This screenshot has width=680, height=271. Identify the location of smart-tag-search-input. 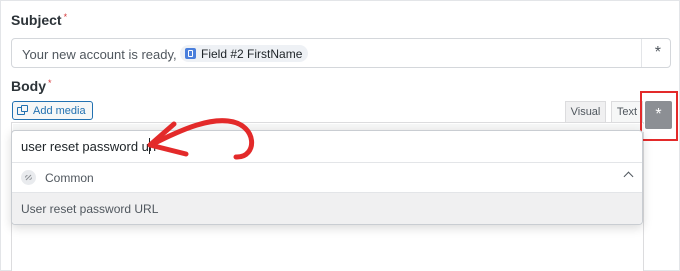
(327, 146).